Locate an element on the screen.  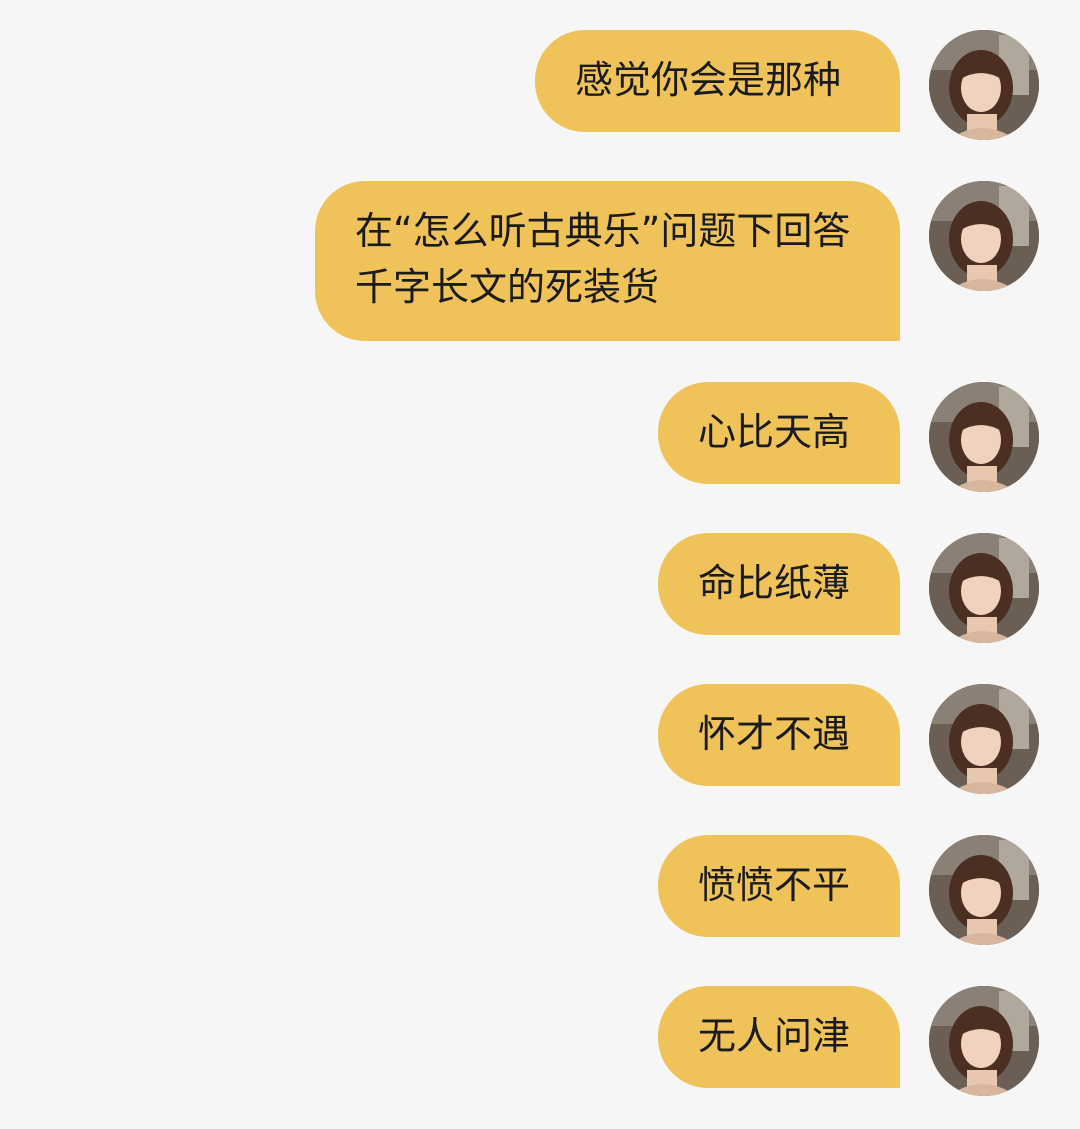
message-text: 感觉你会是那种 is located at coordinates (708, 80).